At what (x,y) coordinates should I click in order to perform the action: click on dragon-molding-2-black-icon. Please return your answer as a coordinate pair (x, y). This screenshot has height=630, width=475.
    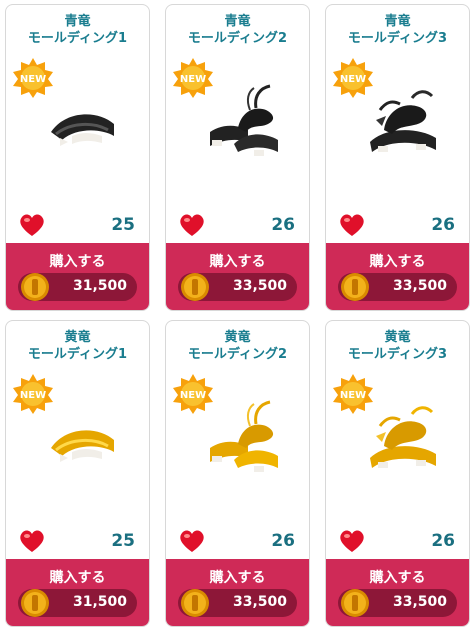
    Looking at the image, I should click on (244, 120).